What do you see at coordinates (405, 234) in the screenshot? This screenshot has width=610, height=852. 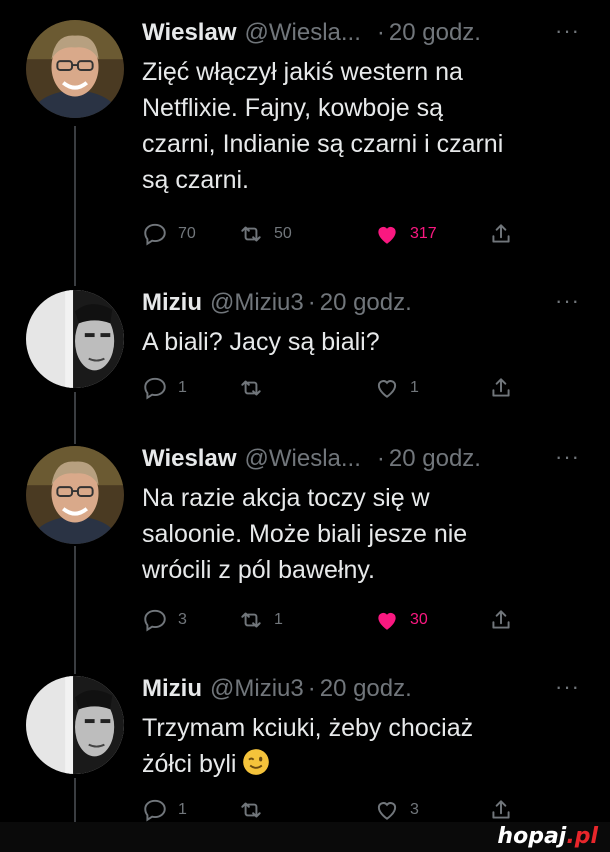 I see `like-button: 317` at bounding box center [405, 234].